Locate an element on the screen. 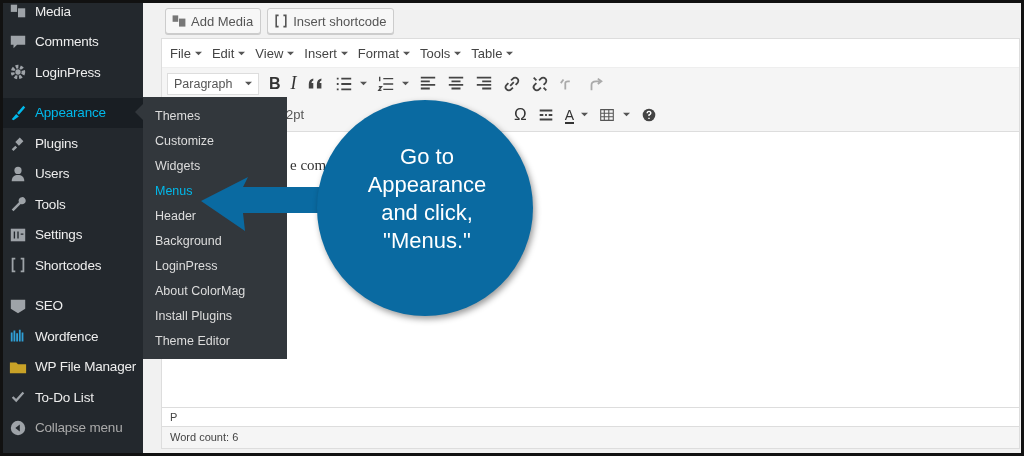 The image size is (1024, 456). add-media-button: Add Media is located at coordinates (213, 21).